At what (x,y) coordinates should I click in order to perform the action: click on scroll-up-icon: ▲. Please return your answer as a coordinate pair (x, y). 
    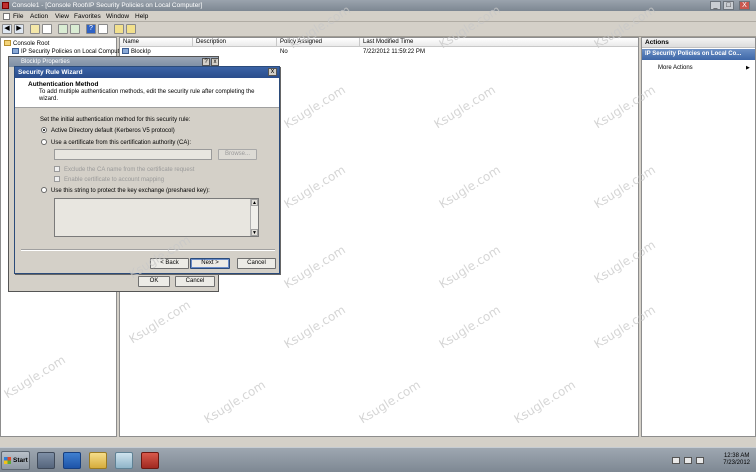
    Looking at the image, I should click on (254, 202).